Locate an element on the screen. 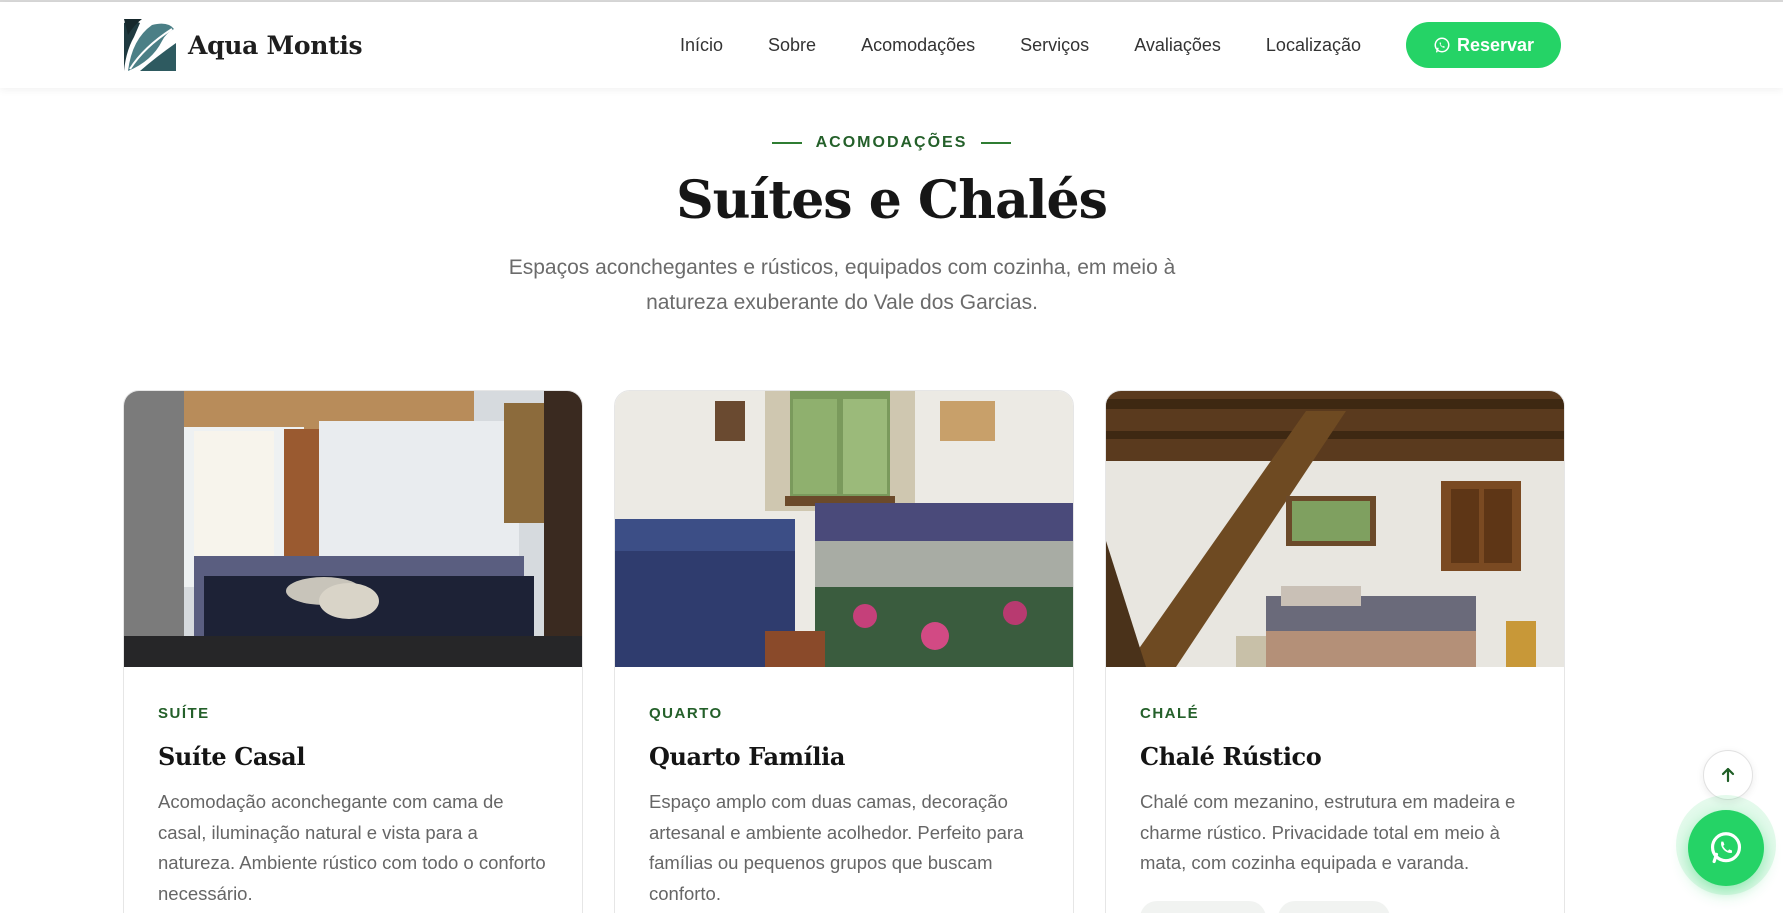 The height and width of the screenshot is (913, 1783). nav-localizacao: Localização is located at coordinates (1313, 45).